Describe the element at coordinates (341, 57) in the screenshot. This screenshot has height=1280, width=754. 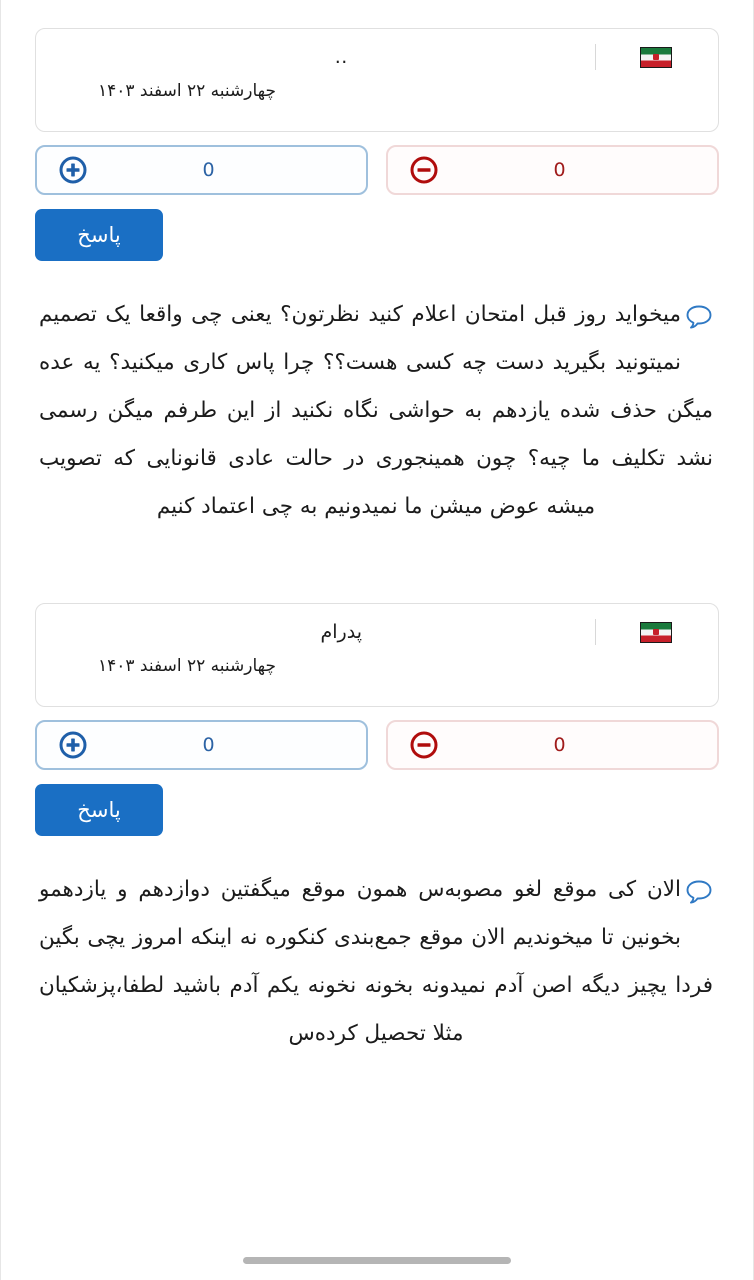
I see `comment-author-name: ..` at that location.